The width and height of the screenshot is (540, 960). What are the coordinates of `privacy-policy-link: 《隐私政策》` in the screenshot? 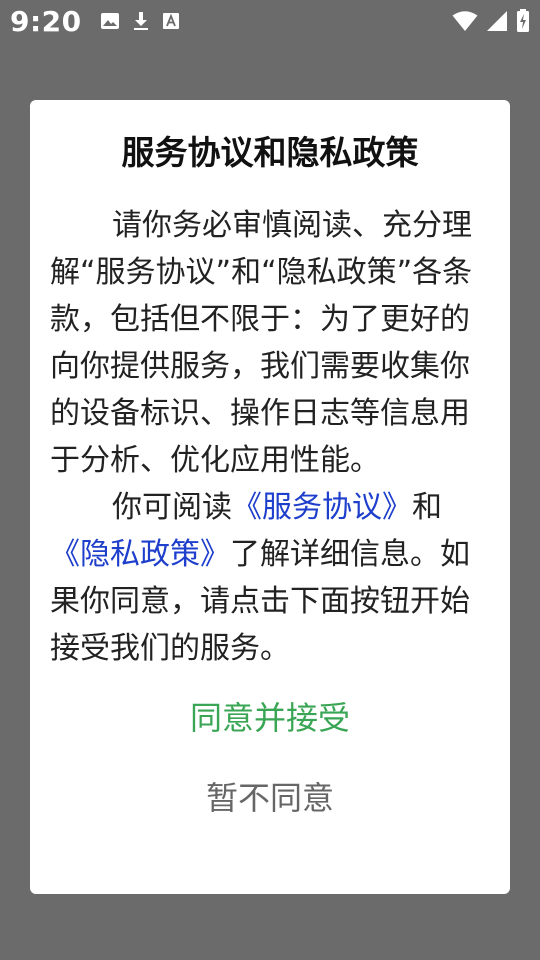 It's located at (140, 554).